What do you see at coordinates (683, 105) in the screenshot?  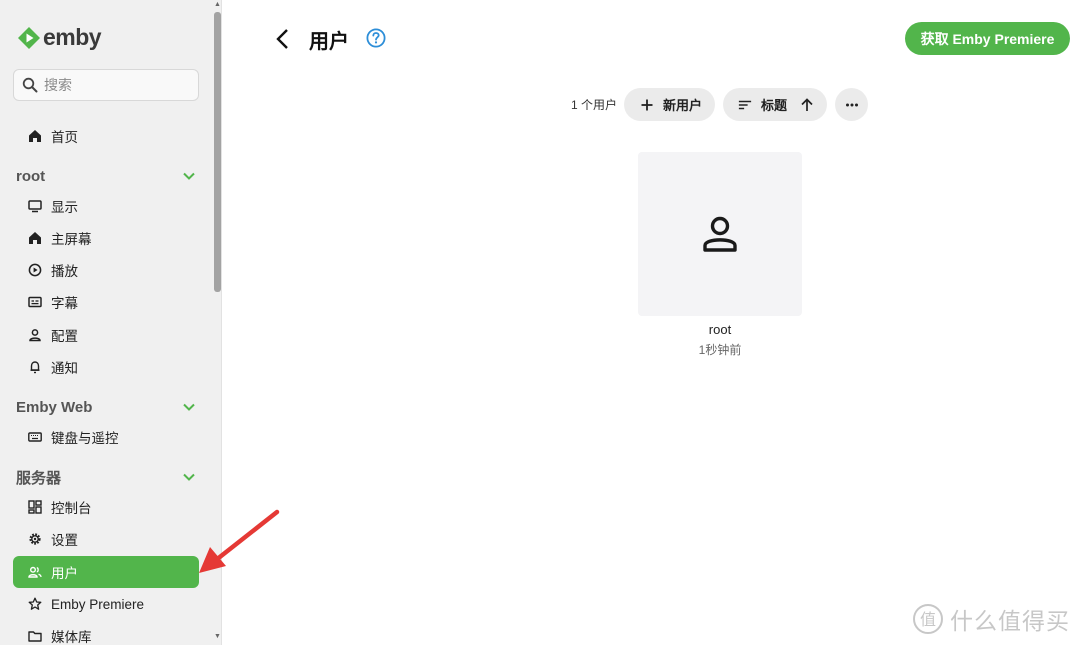 I see `add-user-label: 新用户` at bounding box center [683, 105].